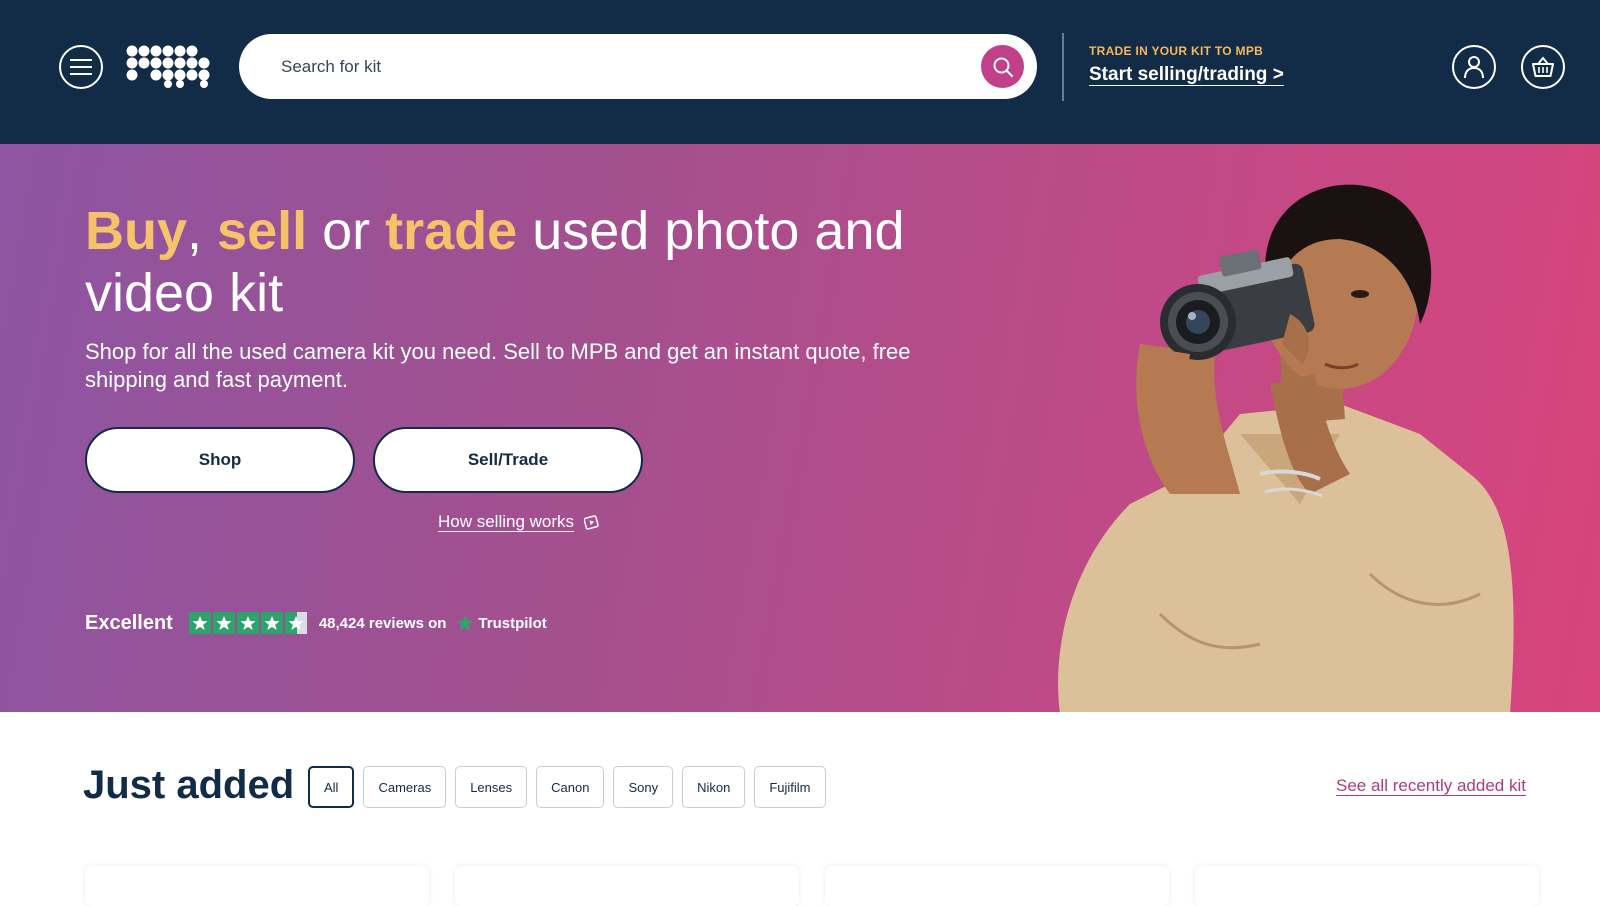 This screenshot has width=1600, height=906. What do you see at coordinates (1431, 786) in the screenshot?
I see `see-all-recent-link: See all recently added kit` at bounding box center [1431, 786].